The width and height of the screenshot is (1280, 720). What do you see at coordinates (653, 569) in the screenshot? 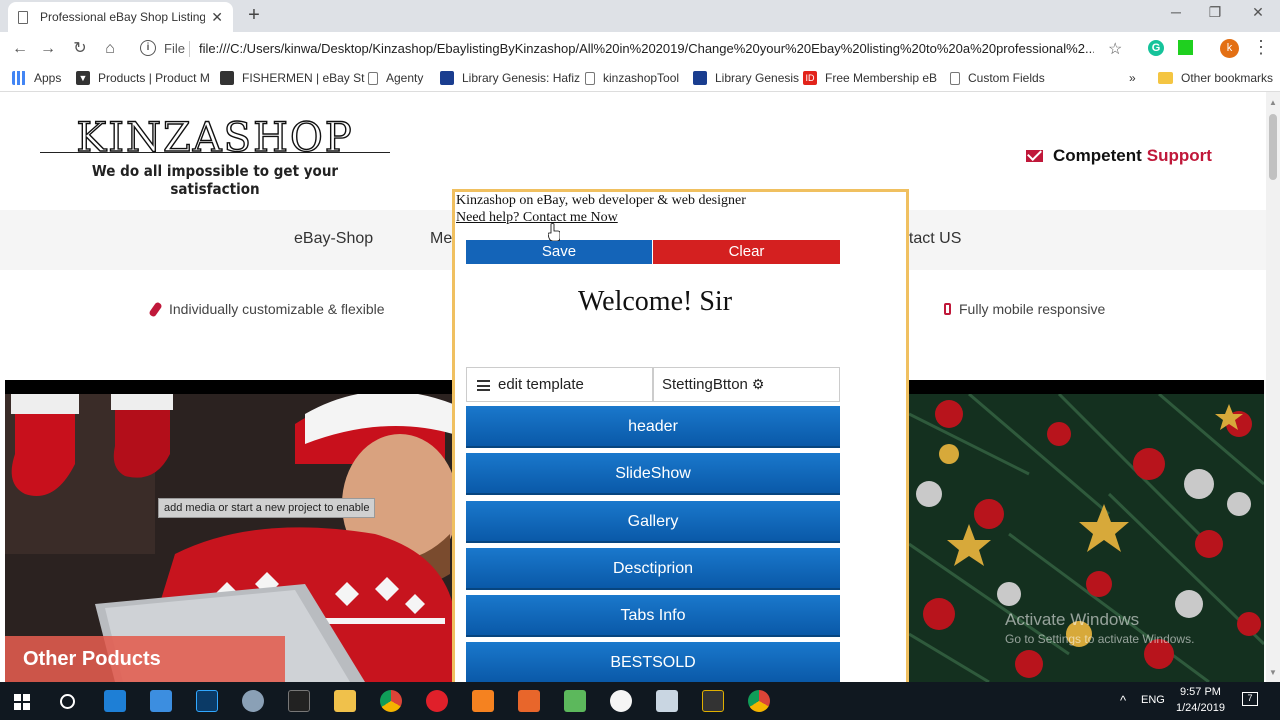
I see `section-description-button: Desctiprion` at bounding box center [653, 569].